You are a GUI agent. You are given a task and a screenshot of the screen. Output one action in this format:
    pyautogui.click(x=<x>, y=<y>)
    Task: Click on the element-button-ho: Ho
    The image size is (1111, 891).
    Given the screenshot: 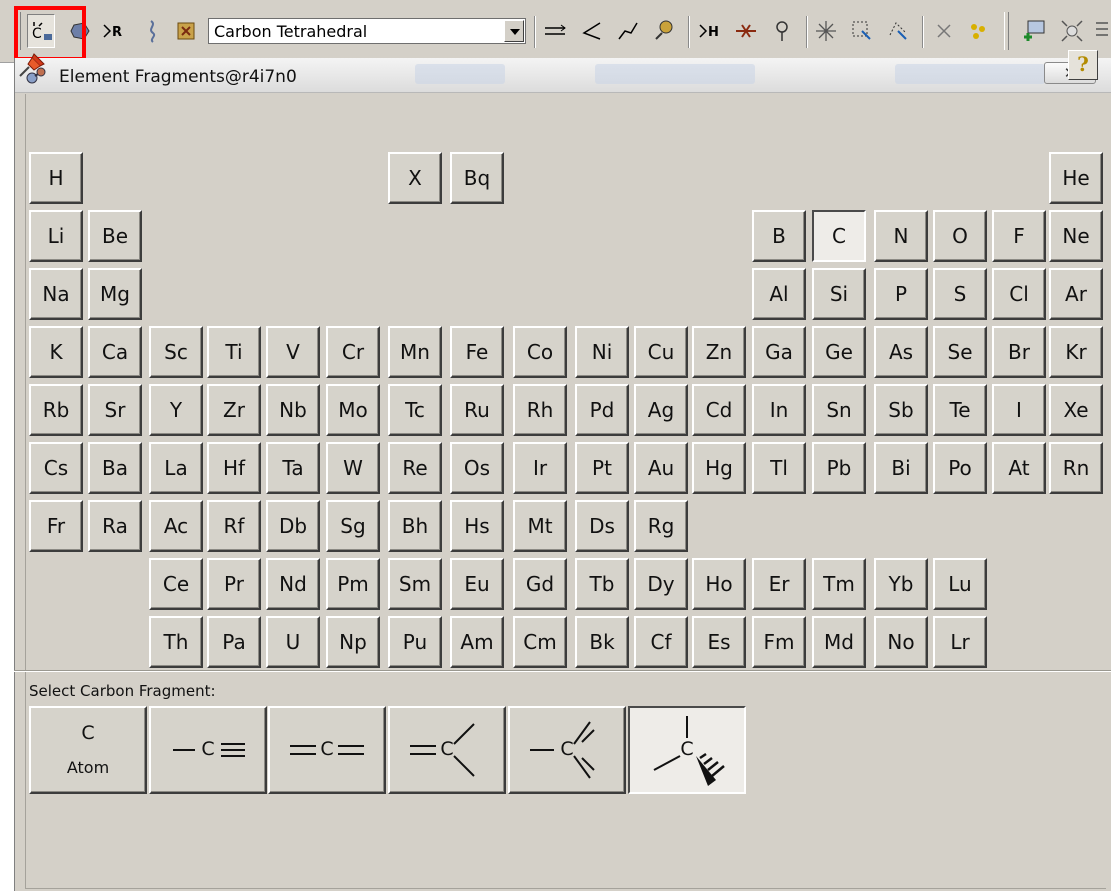 What is the action you would take?
    pyautogui.click(x=719, y=584)
    